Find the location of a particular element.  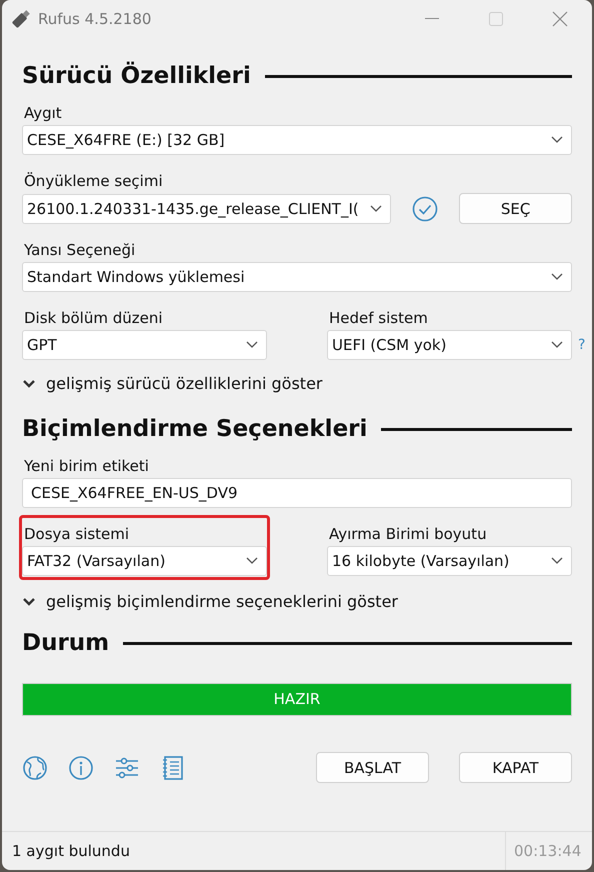

field-label: Disk bölüm düzeni is located at coordinates (94, 318).